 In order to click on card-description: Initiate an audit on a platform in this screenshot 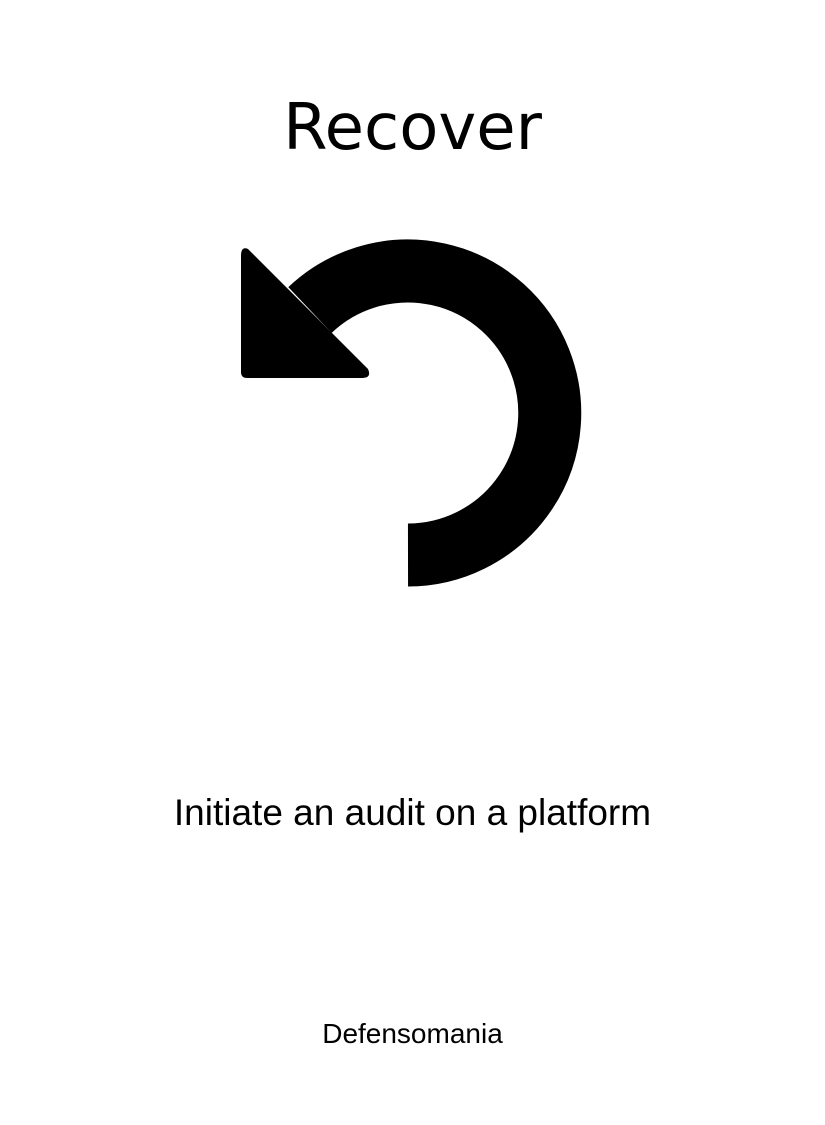, I will do `click(412, 812)`.